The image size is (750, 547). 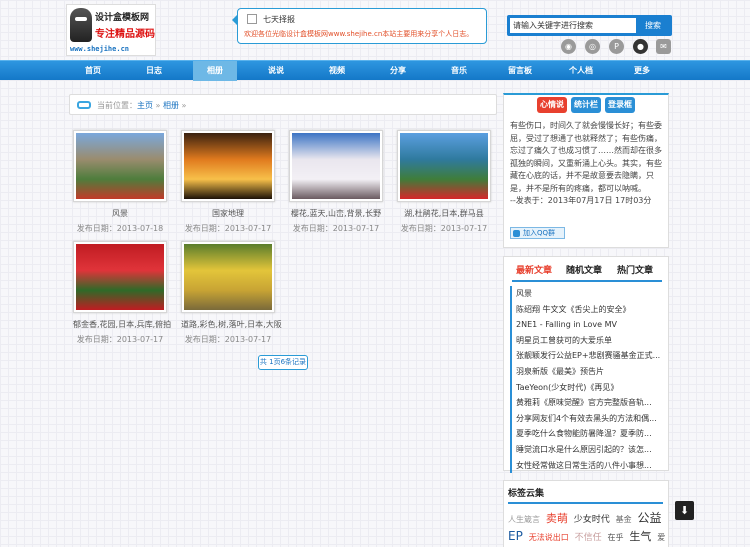 I want to click on tab-login: 登录框, so click(x=620, y=105).